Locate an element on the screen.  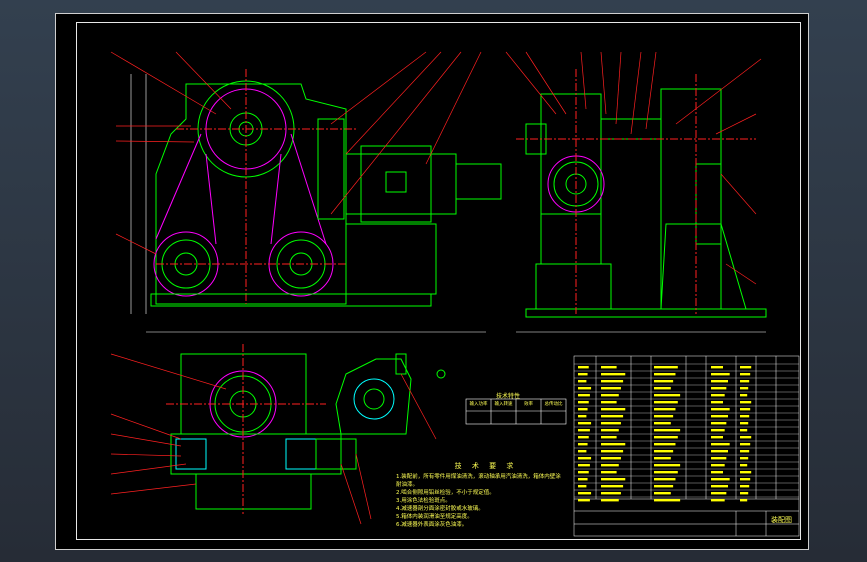
tech-line: 1.装配前，所有零件用煤油清洗，滚动轴承用汽油清洗，箱体内壁涂 is located at coordinates (478, 477).